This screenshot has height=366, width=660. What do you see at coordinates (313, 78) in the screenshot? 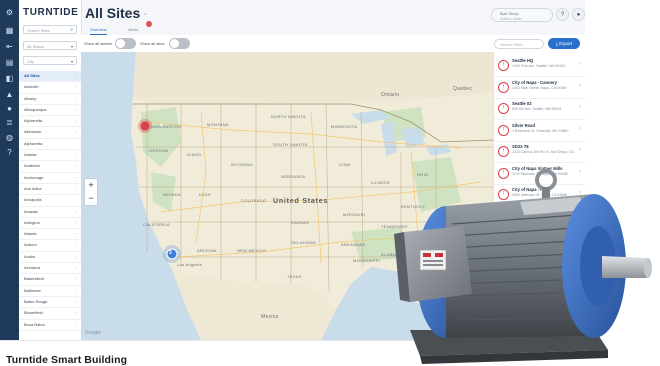
I see `canada-land` at bounding box center [313, 78].